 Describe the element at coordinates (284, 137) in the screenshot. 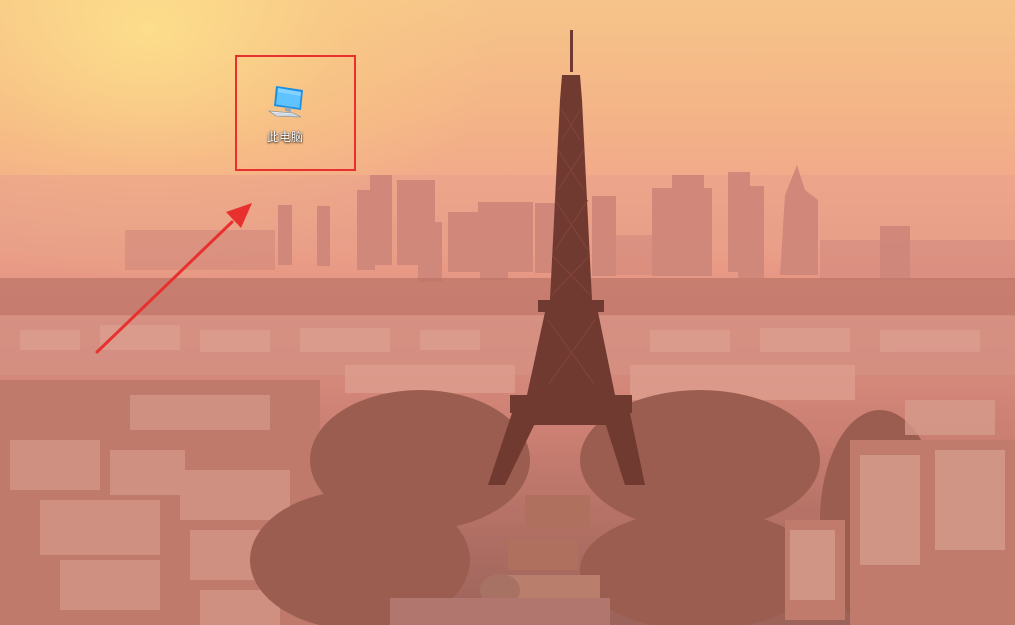

I see `this-pc-label: 此电脑` at that location.